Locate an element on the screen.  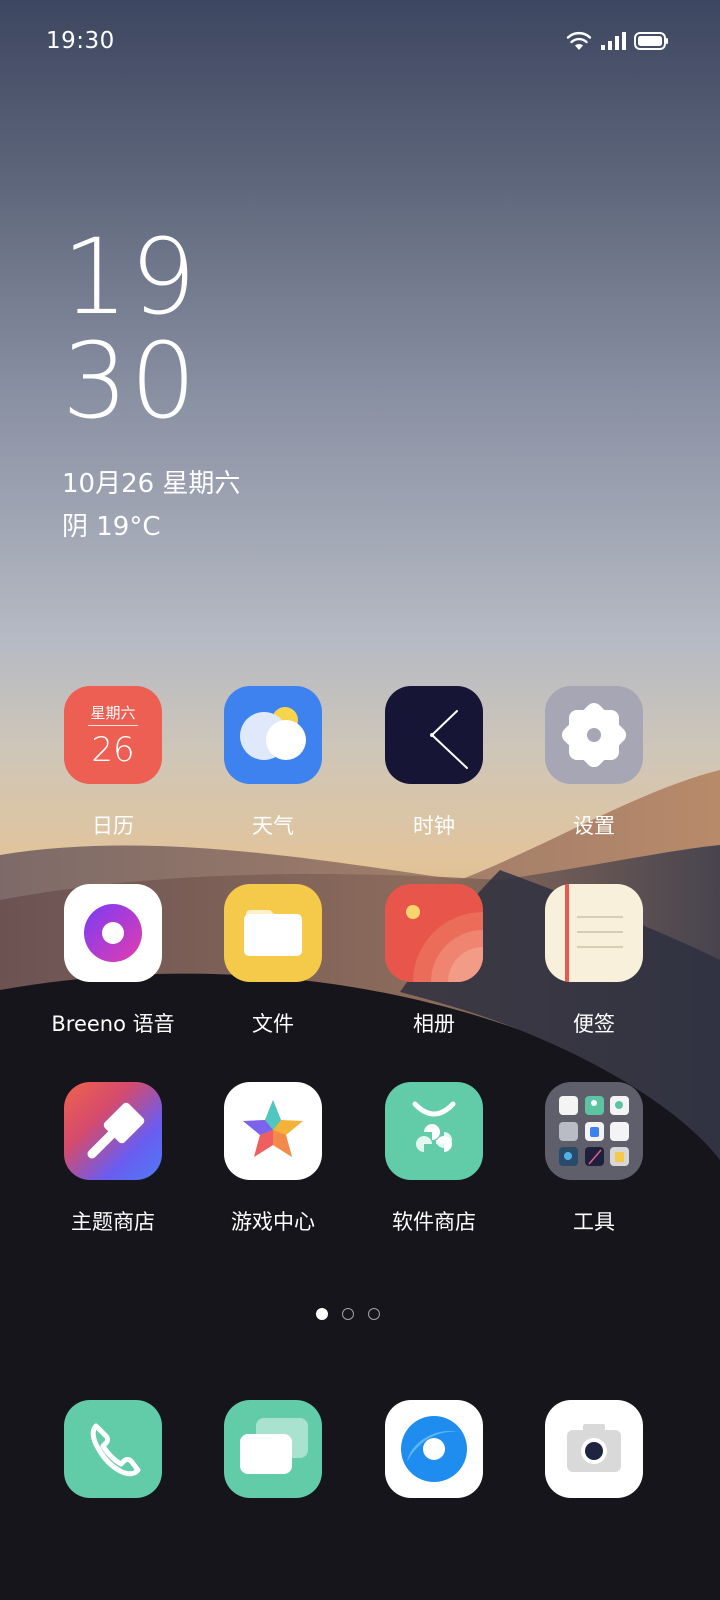
app-label: 文件 is located at coordinates (273, 1024).